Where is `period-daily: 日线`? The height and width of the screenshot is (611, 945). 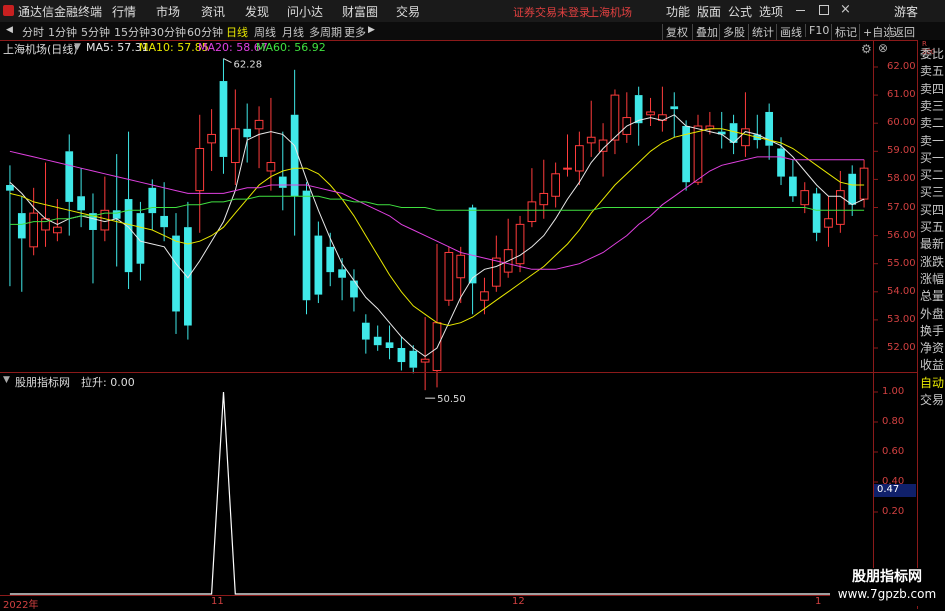 period-daily: 日线 is located at coordinates (237, 32).